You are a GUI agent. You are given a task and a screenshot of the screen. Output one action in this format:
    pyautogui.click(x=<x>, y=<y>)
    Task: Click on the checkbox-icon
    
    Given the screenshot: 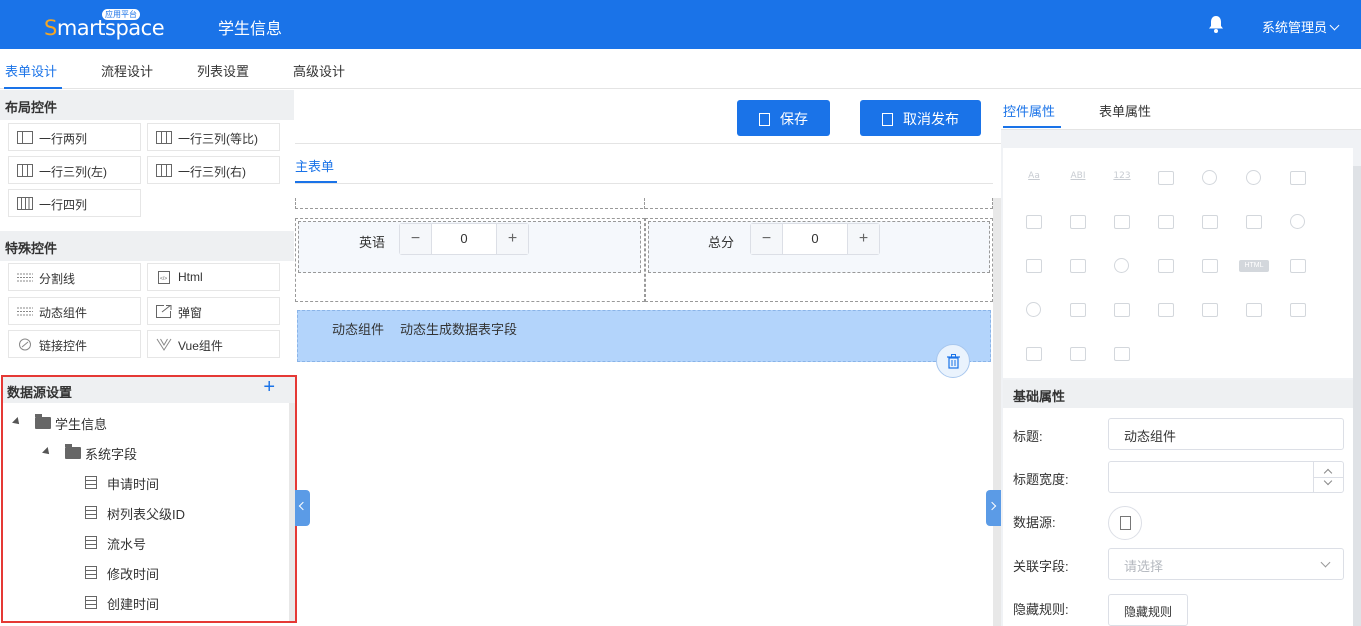 What is the action you would take?
    pyautogui.click(x=1298, y=178)
    